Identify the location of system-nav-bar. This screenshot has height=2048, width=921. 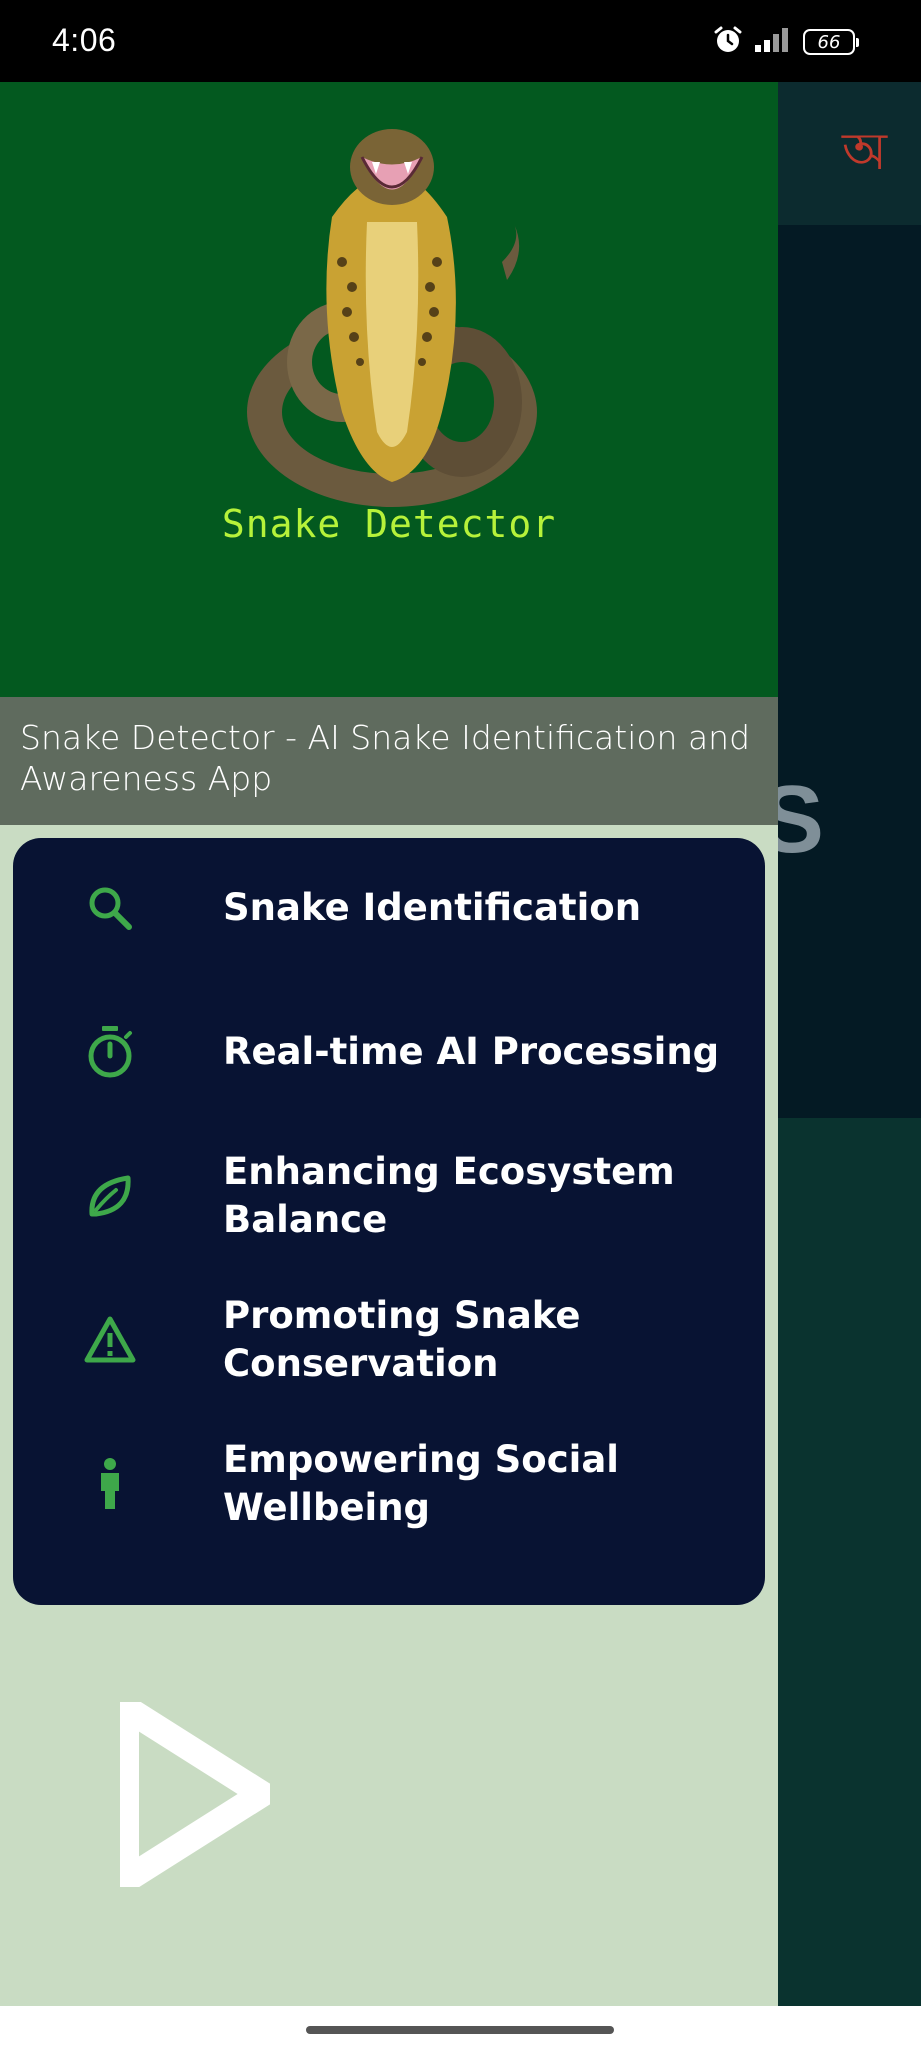
(460, 2027).